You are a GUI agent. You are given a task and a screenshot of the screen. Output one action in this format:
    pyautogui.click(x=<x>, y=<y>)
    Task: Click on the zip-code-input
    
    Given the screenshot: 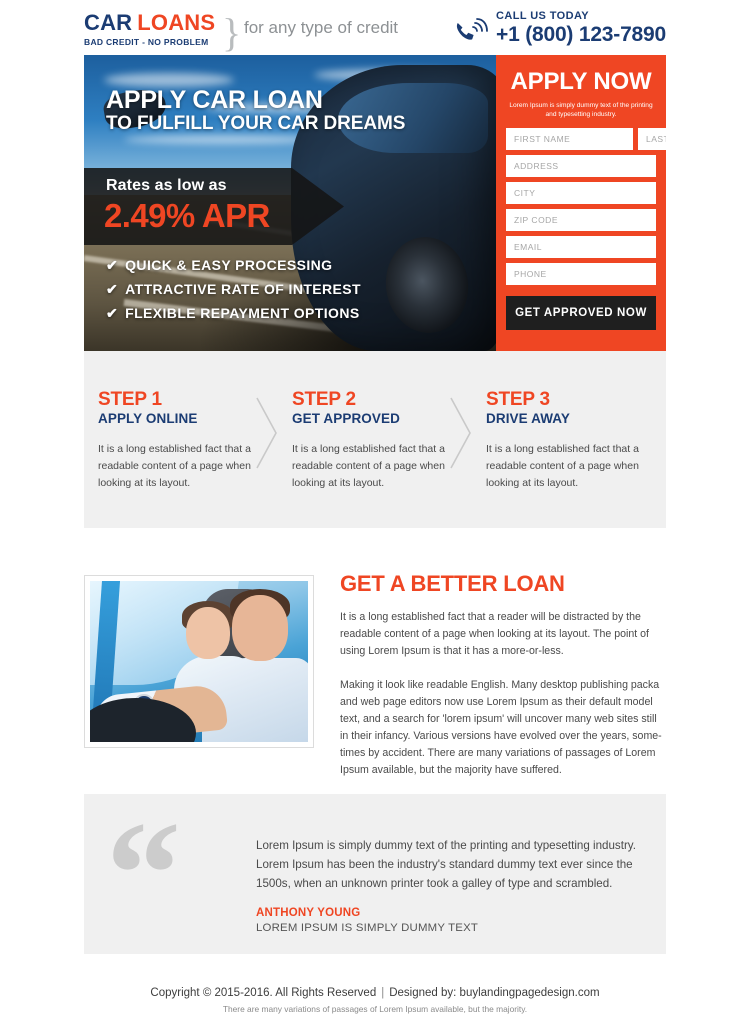 What is the action you would take?
    pyautogui.click(x=581, y=220)
    